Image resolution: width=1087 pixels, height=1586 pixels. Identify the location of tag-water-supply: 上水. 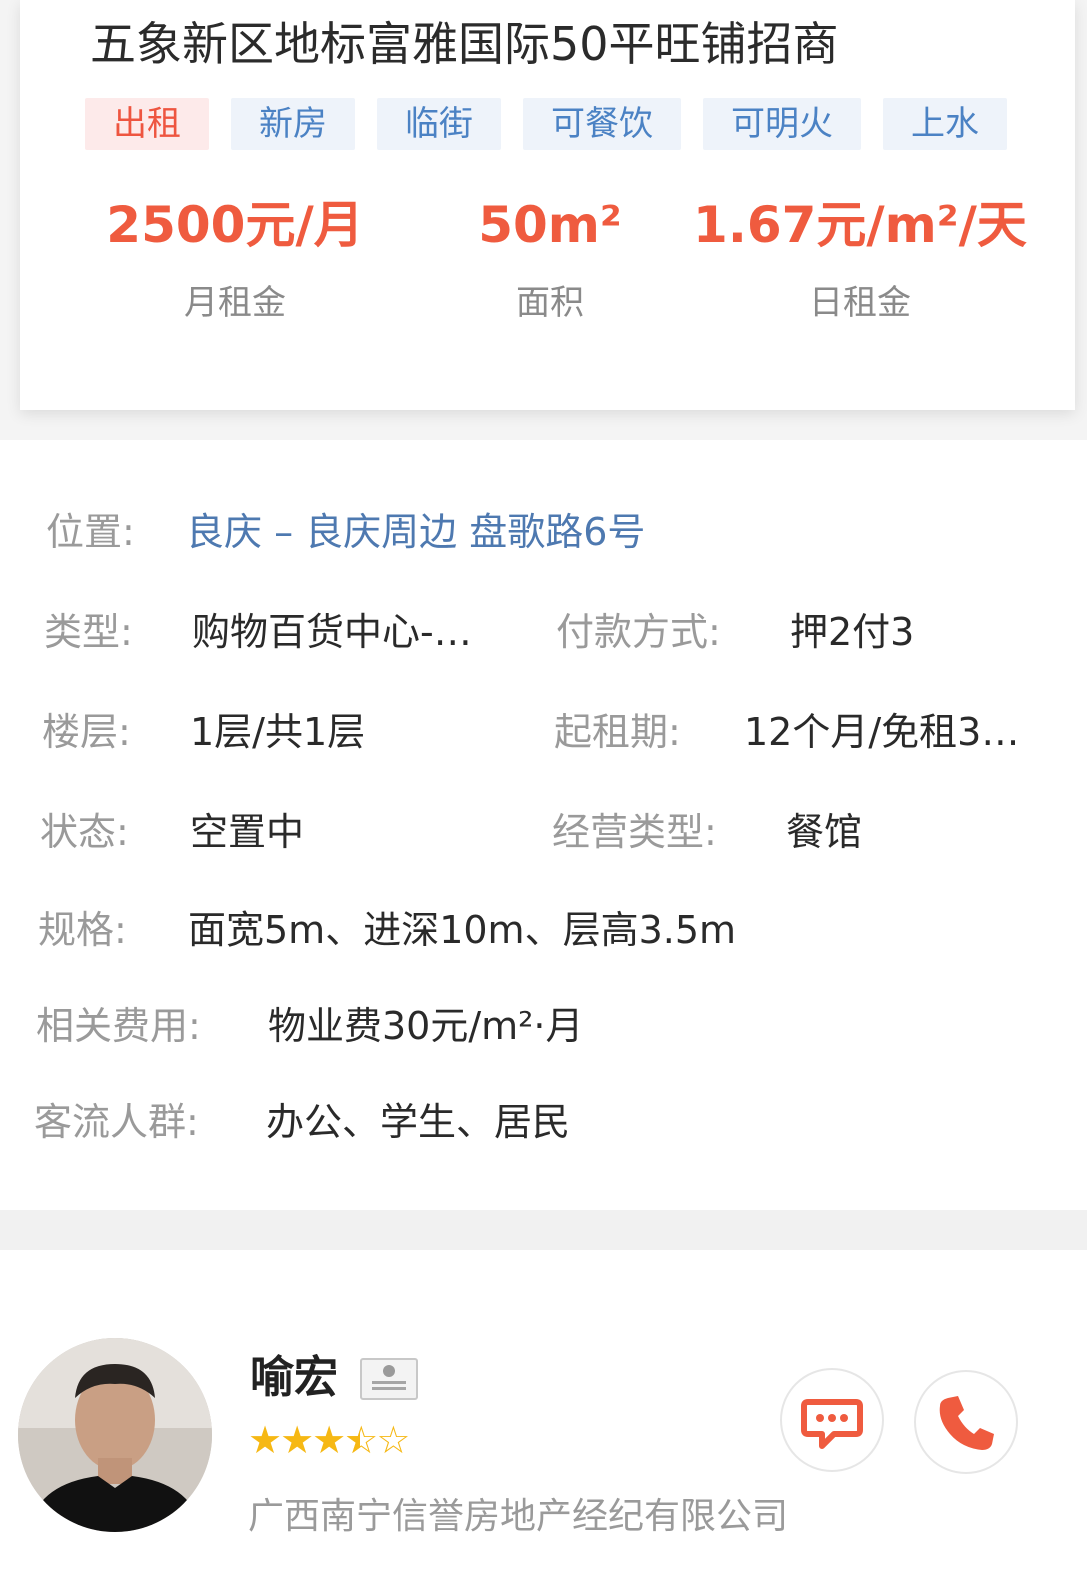
(945, 124).